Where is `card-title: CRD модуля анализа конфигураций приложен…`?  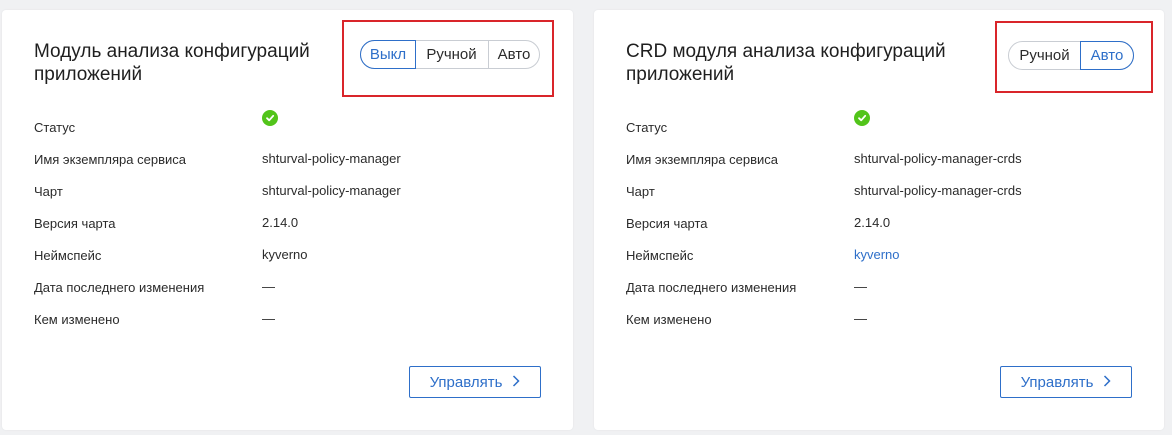
card-title: CRD модуля анализа конфигураций приложен… is located at coordinates (786, 63).